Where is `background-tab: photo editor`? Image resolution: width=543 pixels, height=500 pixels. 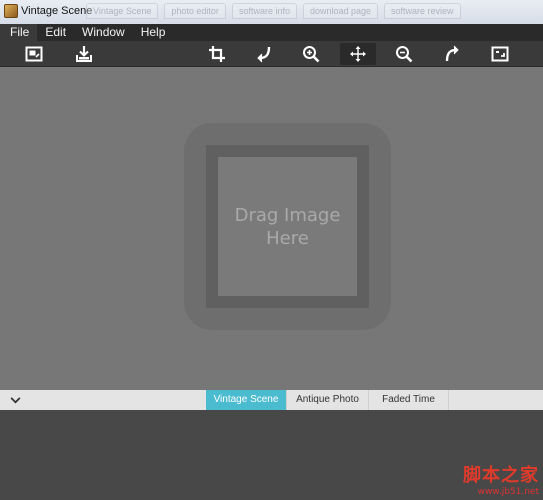 background-tab: photo editor is located at coordinates (195, 11).